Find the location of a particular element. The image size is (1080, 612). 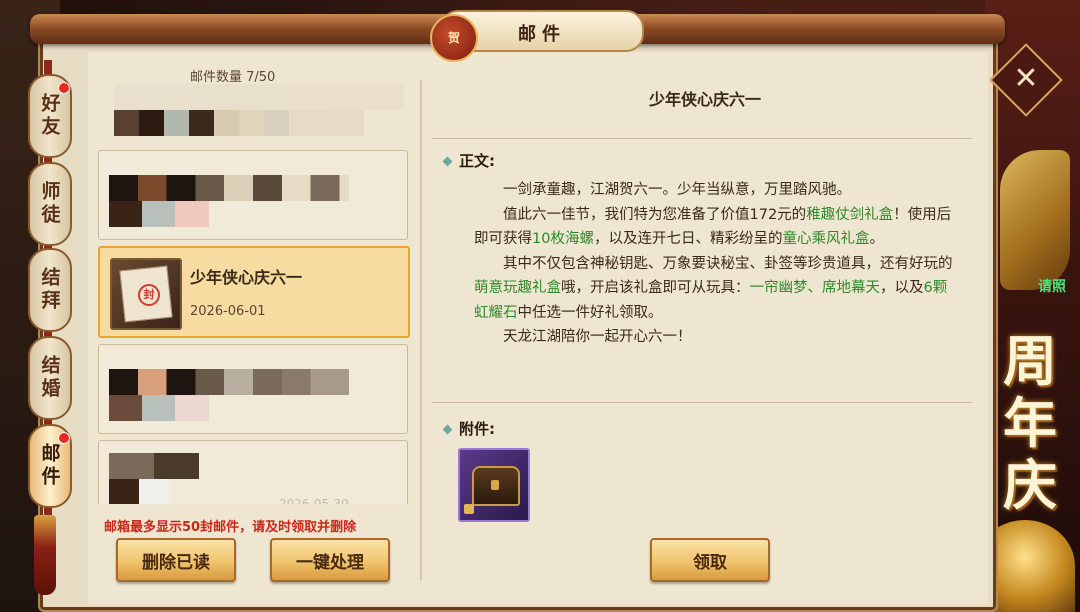

tab-mentorship: 师徒 is located at coordinates (50, 204).